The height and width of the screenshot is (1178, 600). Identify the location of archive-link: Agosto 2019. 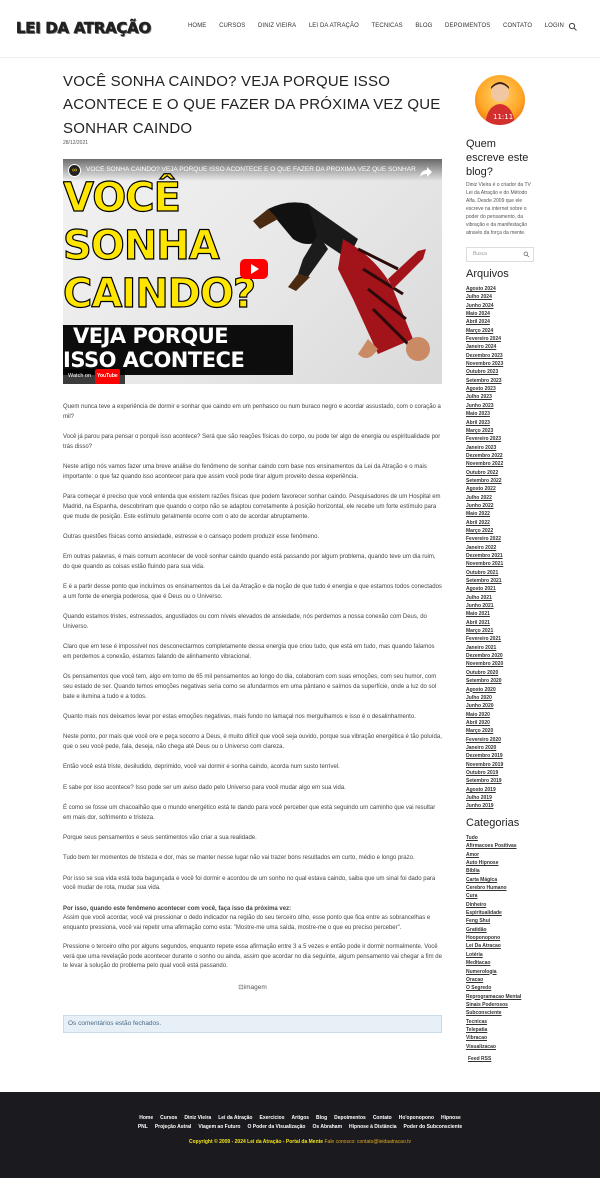
(484, 790).